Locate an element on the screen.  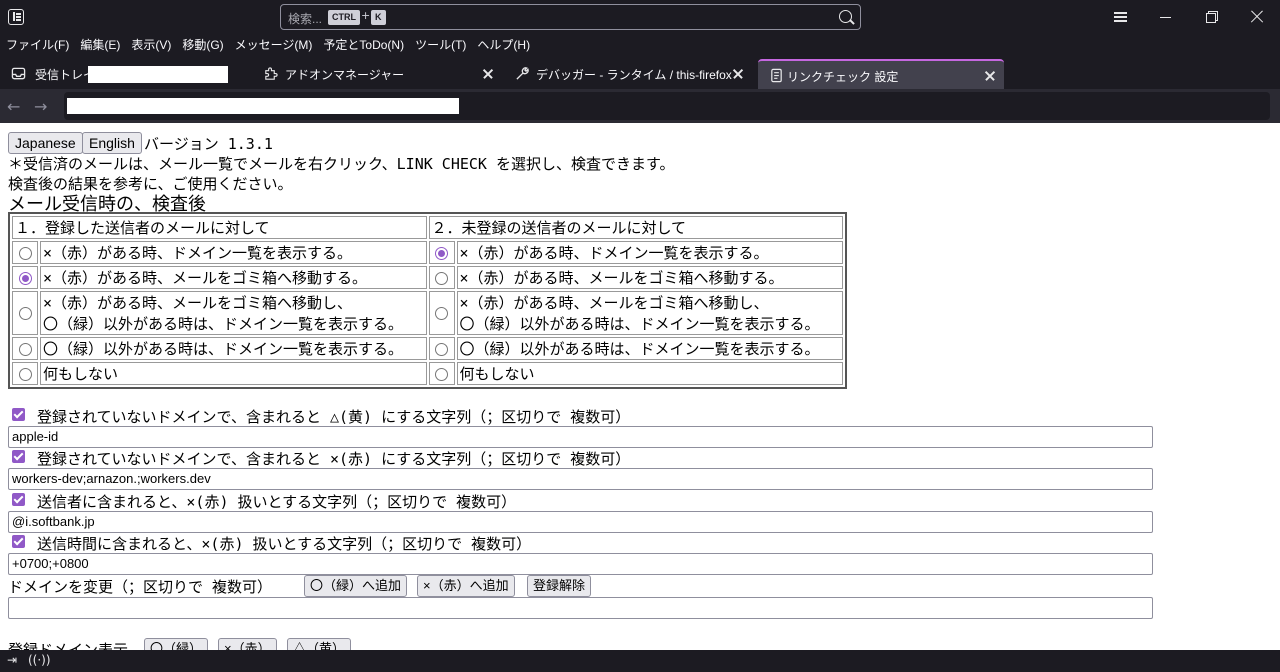
column-header-registered: １．登録した送信者のメールに対して is located at coordinates (219, 227).